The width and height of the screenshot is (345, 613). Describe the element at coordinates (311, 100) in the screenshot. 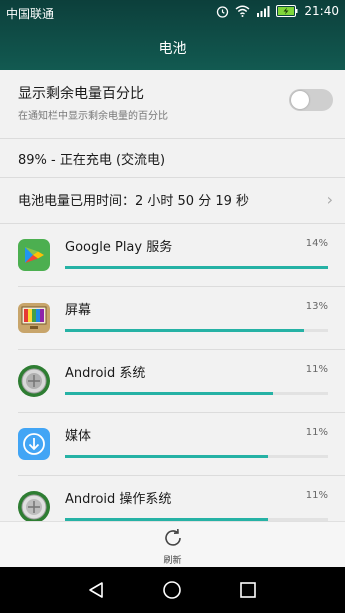

I see `percent-toggle-switch` at that location.